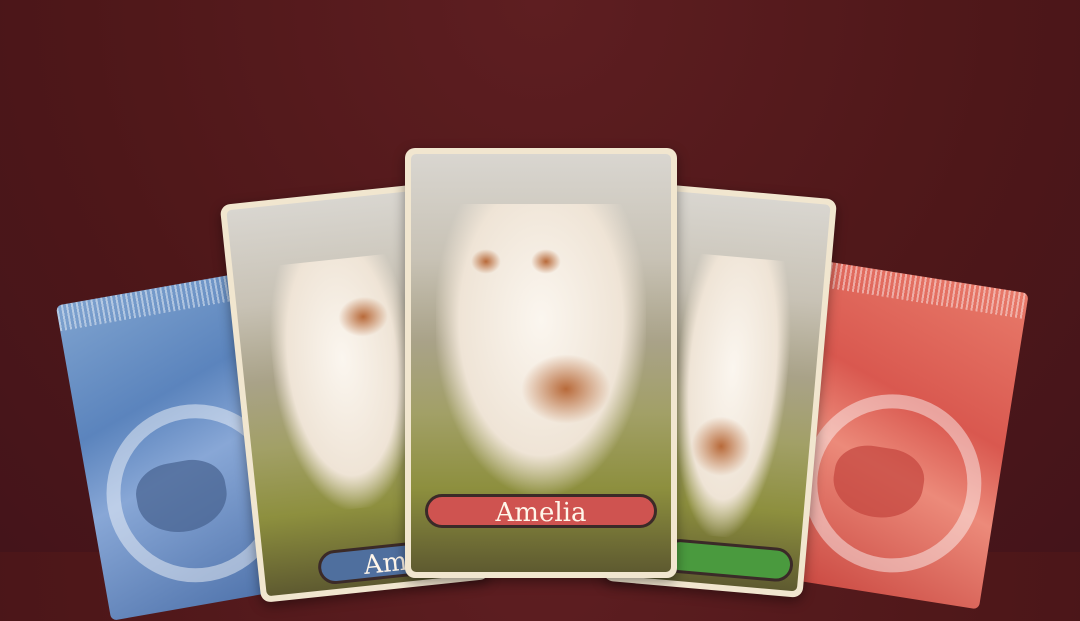 The image size is (1080, 621). What do you see at coordinates (923, 290) in the screenshot?
I see `pack-seal` at bounding box center [923, 290].